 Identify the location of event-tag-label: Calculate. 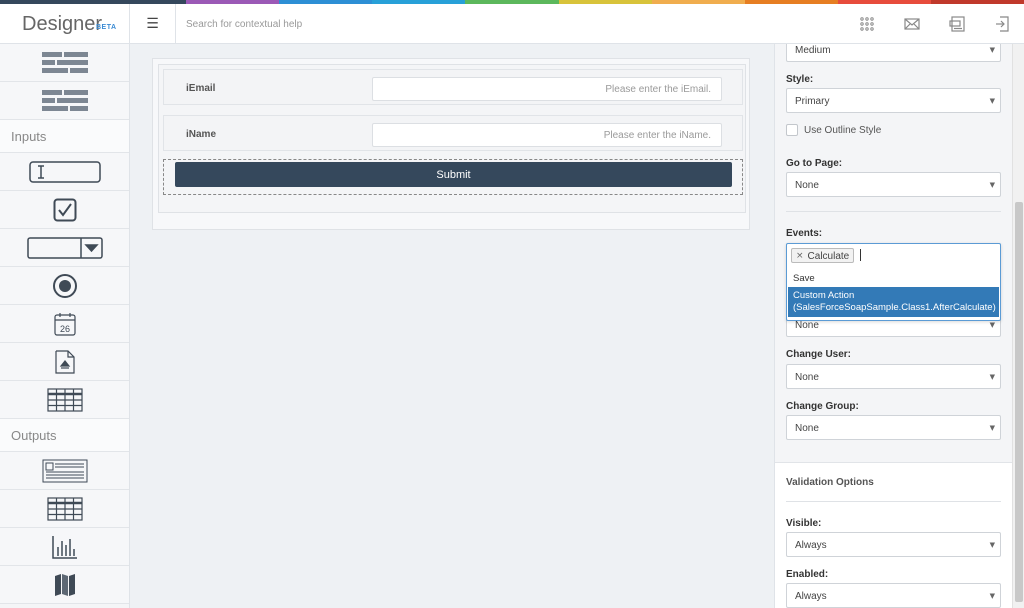
(828, 256).